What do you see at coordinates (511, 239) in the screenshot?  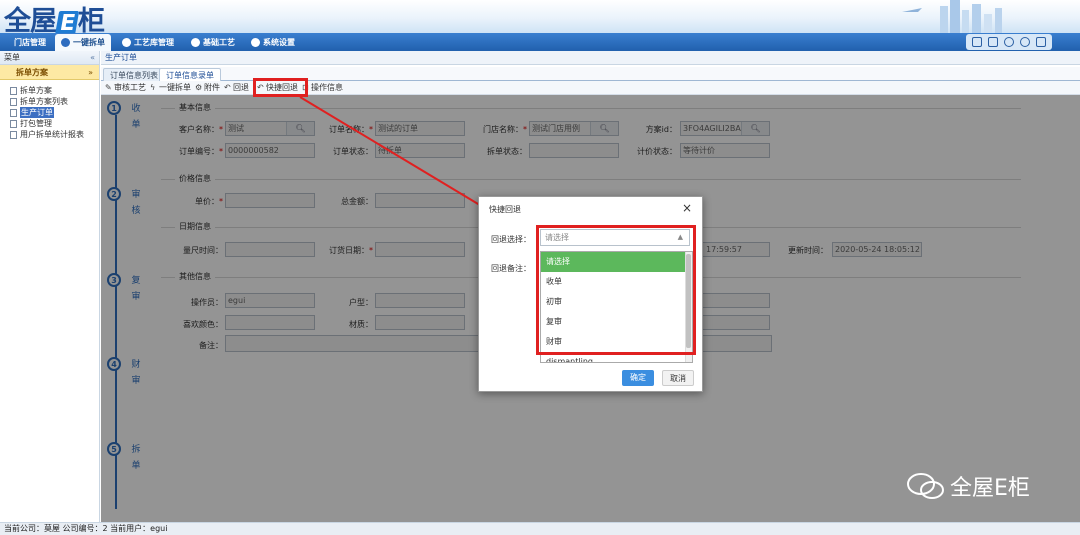 I see `rollback-select-label: 回退选择：` at bounding box center [511, 239].